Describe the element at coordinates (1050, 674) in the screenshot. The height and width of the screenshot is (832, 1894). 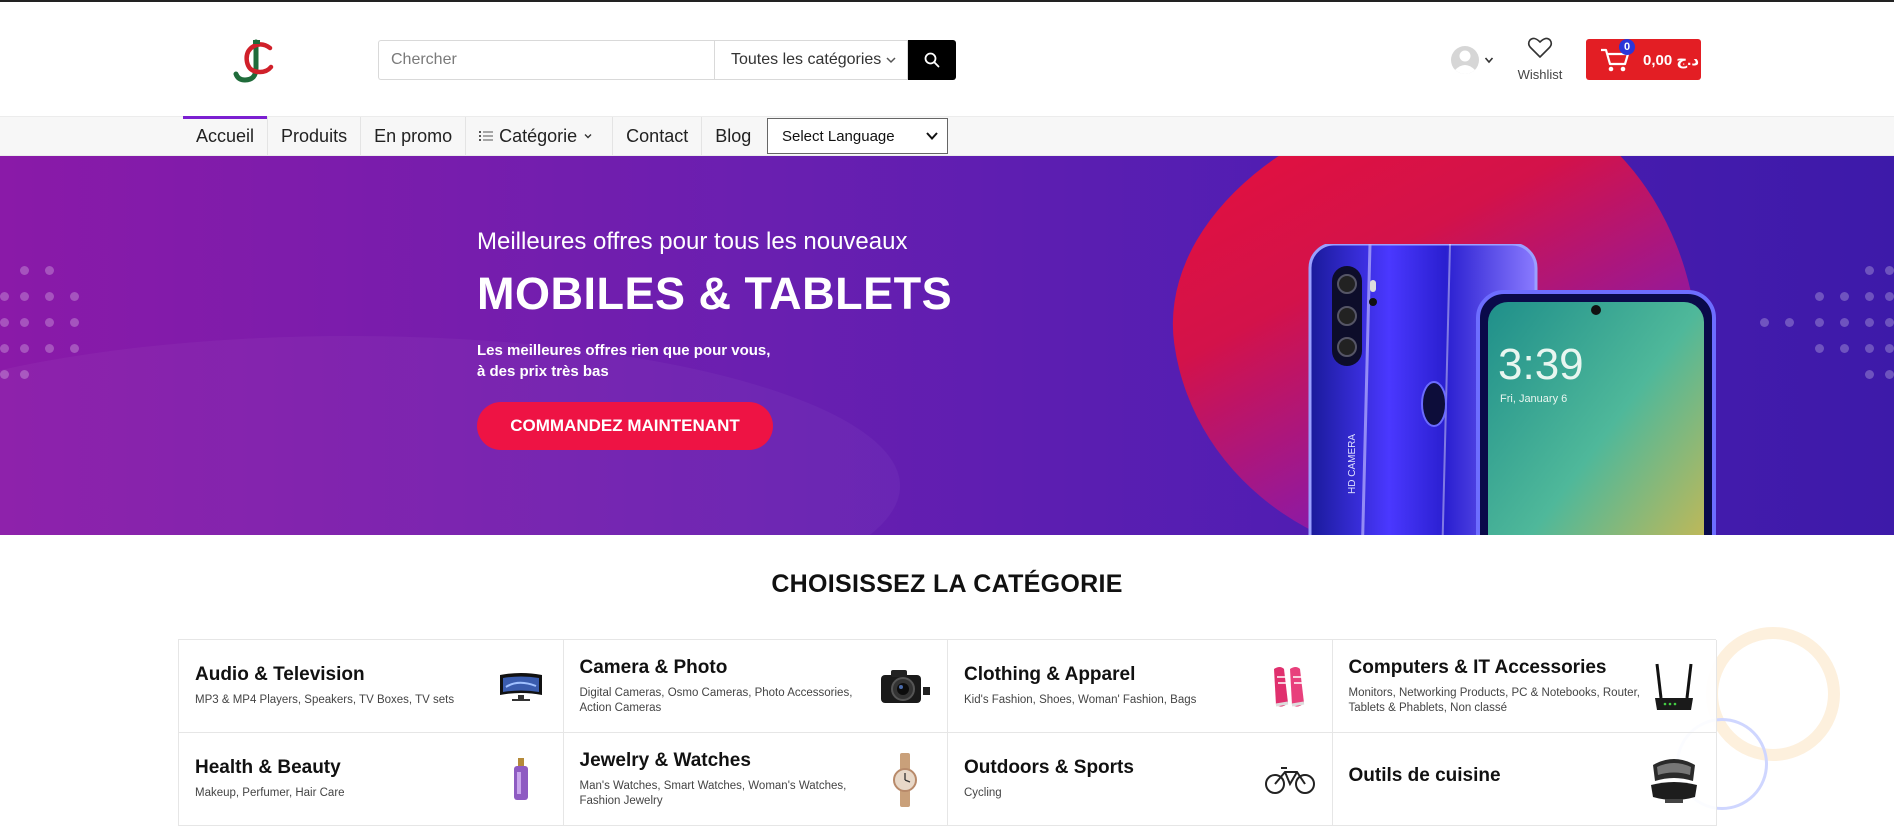
I see `category-name: Clothing & Apparel` at that location.